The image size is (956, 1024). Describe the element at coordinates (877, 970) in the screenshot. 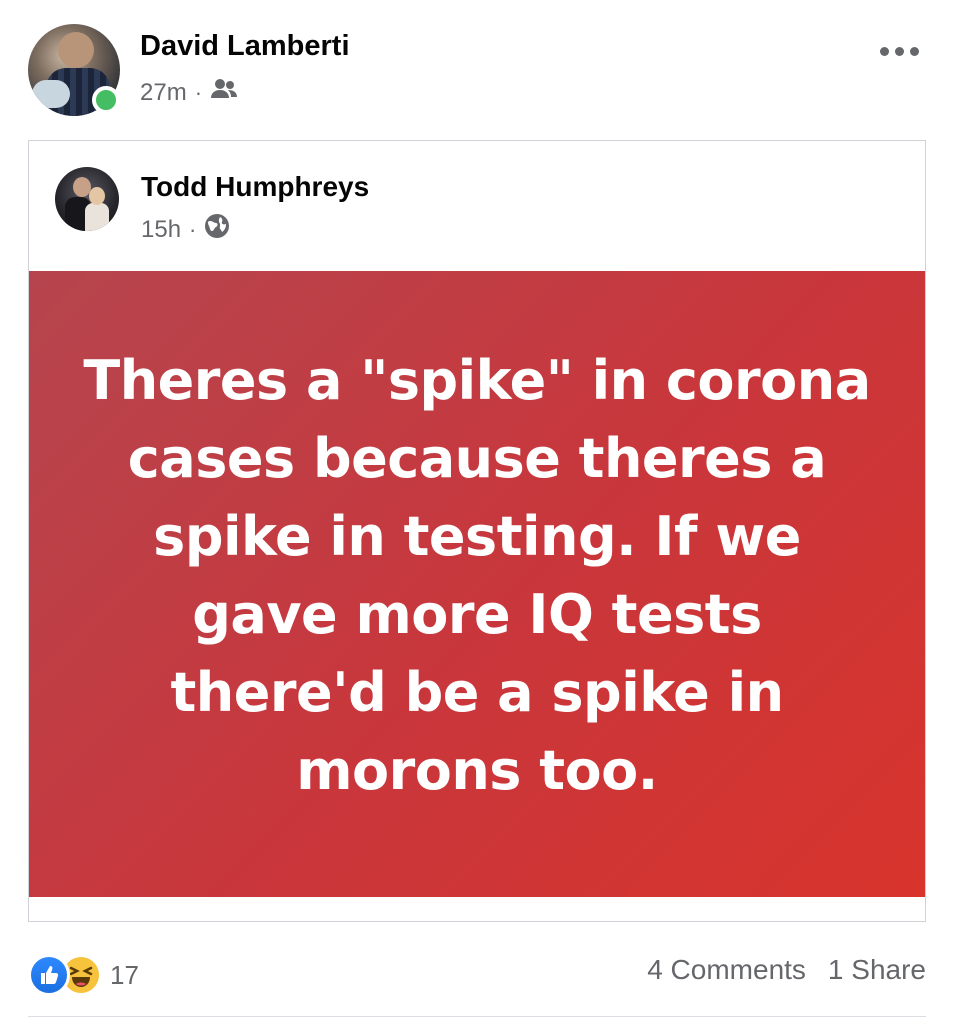

I see `shares-count-link: 1 Share` at that location.